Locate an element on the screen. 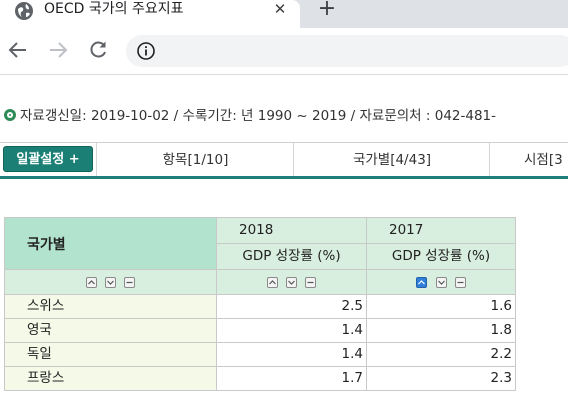 The height and width of the screenshot is (417, 568). table-cell: 2.3 is located at coordinates (441, 378).